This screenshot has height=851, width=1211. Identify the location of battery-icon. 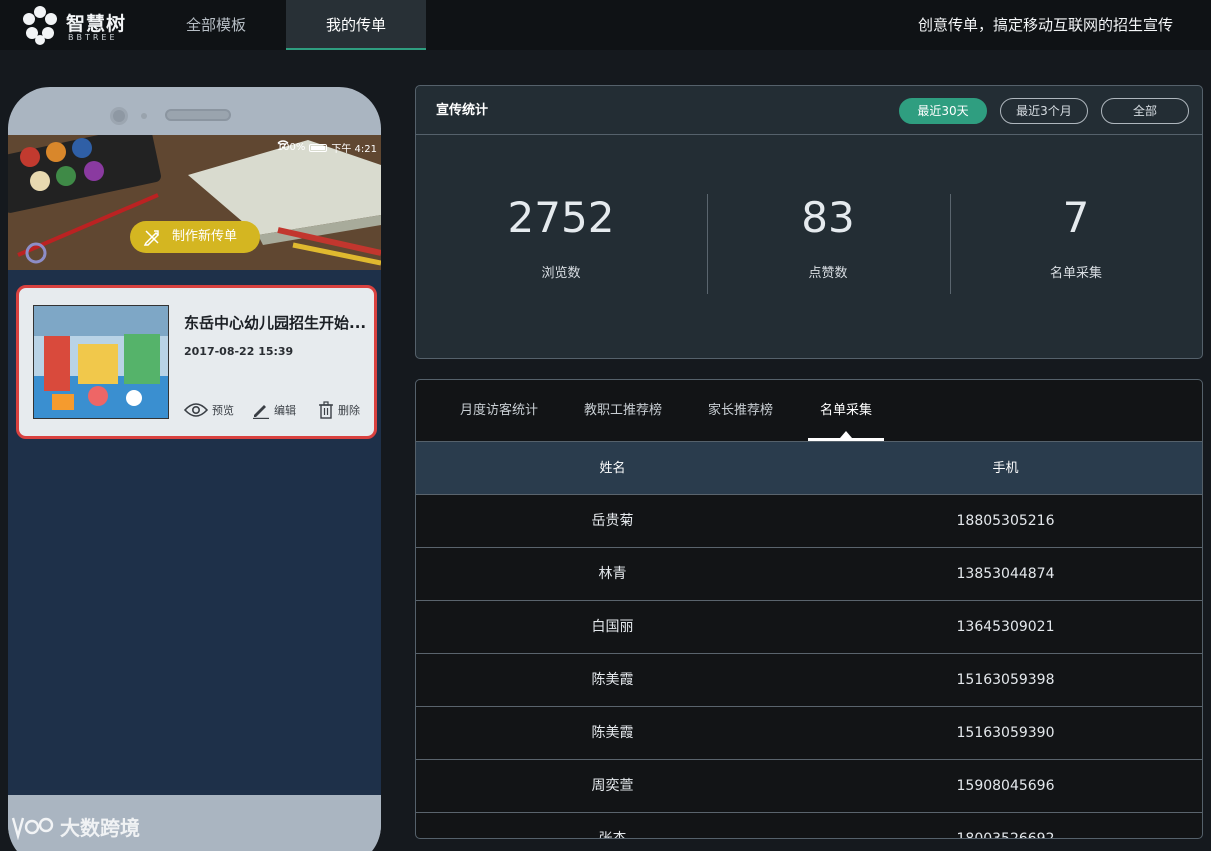
(318, 147).